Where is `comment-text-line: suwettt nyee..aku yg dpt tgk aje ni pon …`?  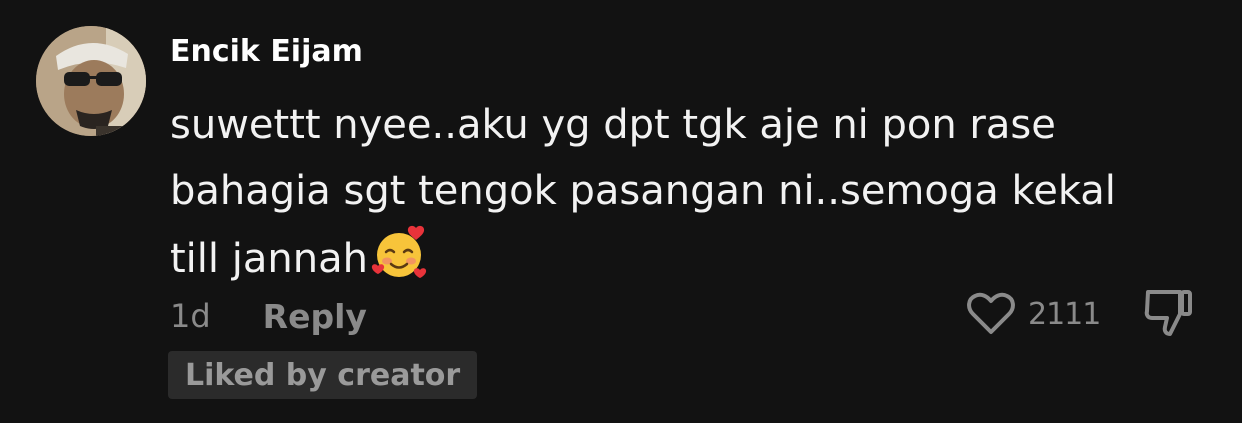
comment-text-line: suwettt nyee..aku yg dpt tgk aje ni pon … is located at coordinates (613, 125).